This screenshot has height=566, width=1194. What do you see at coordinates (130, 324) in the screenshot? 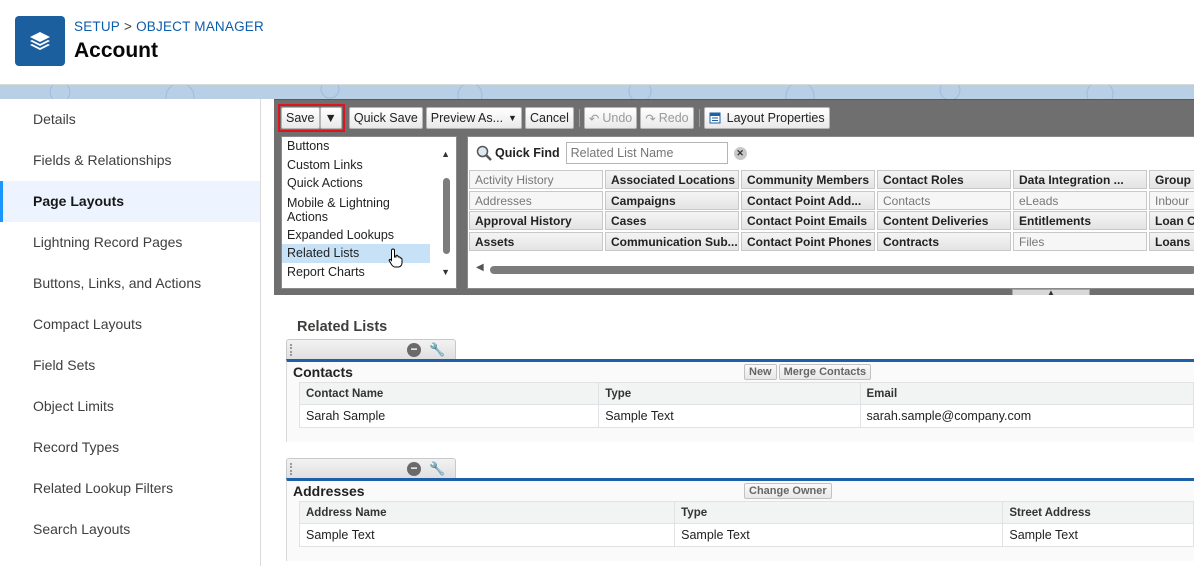
I see `sidebar-item-compact-layouts: Compact Layouts` at bounding box center [130, 324].